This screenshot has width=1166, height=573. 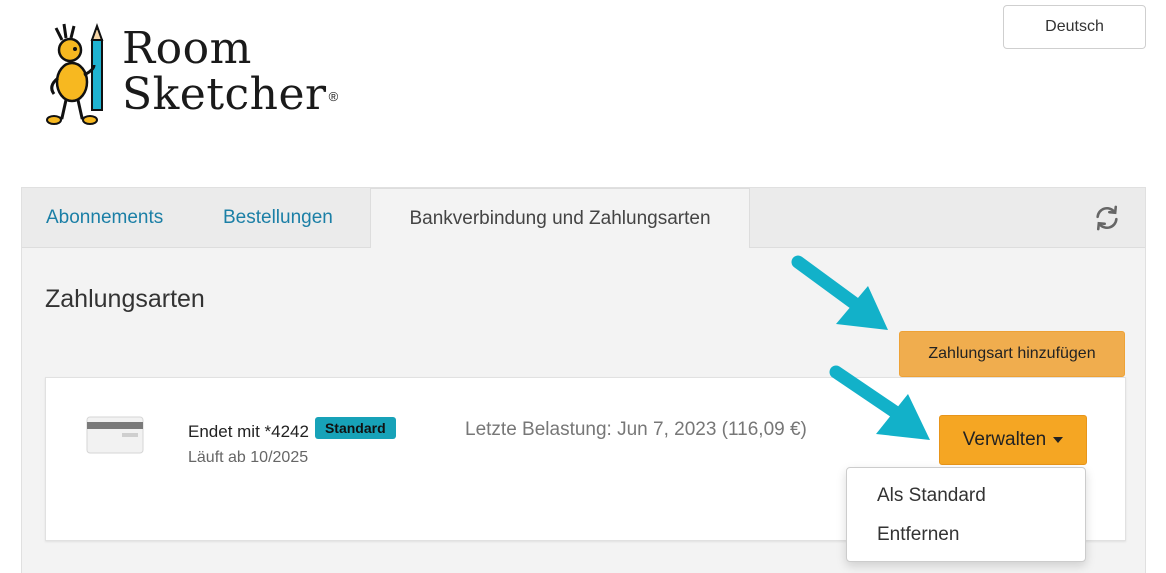 I want to click on logo-text: Room Sketcher ®, so click(x=230, y=72).